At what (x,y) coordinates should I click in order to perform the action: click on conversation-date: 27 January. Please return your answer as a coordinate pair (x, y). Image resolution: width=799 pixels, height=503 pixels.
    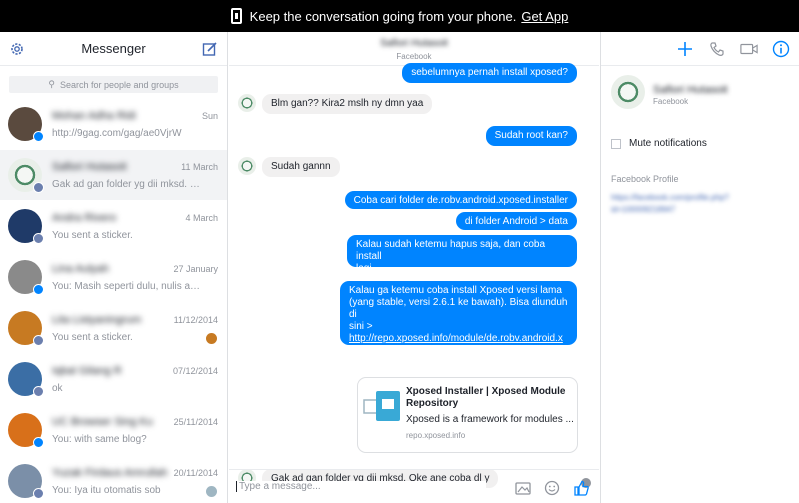
    Looking at the image, I should click on (195, 269).